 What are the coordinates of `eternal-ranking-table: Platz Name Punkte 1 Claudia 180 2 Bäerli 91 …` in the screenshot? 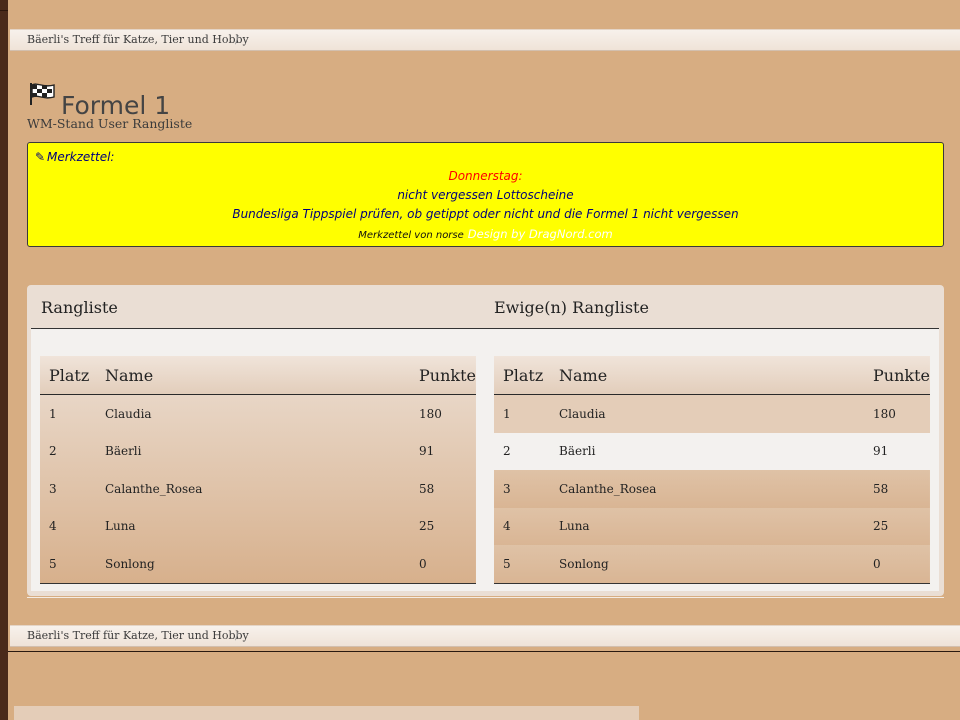 It's located at (712, 470).